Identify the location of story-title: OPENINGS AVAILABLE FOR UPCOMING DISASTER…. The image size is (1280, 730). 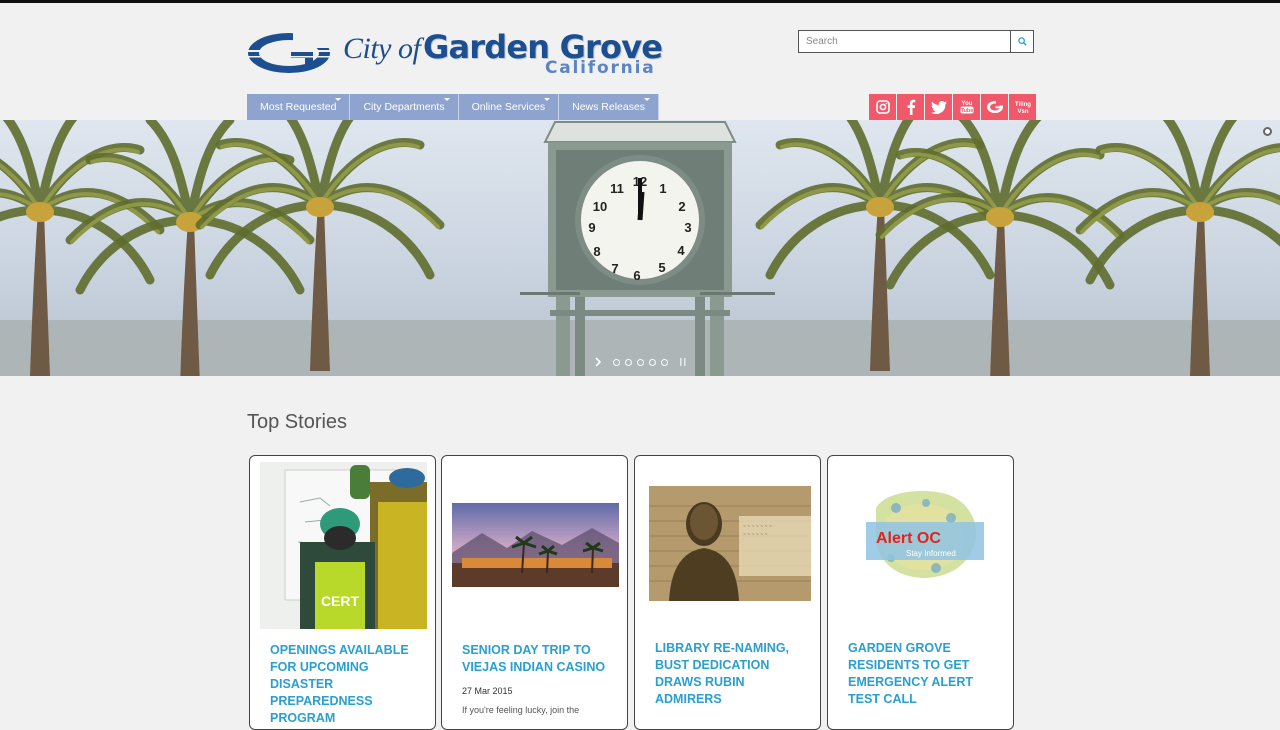
(345, 684).